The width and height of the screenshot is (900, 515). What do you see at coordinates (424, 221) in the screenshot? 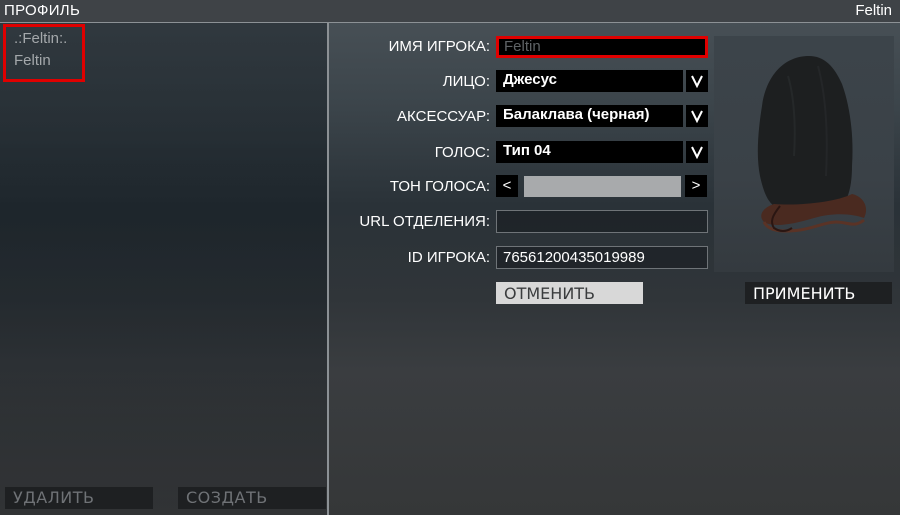
I see `unit-url-label: URL ОТДЕЛЕНИЯ:` at bounding box center [424, 221].